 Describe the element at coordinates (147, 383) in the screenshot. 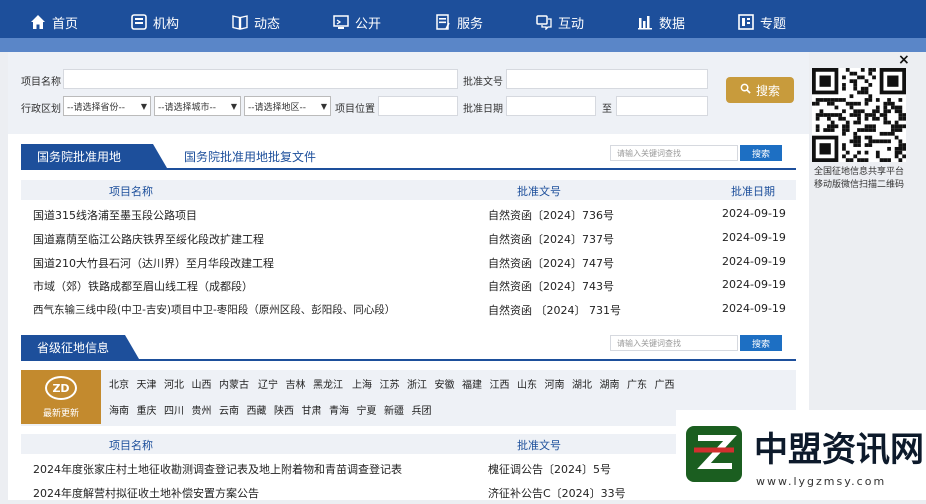

I see `province-link: 天津` at that location.